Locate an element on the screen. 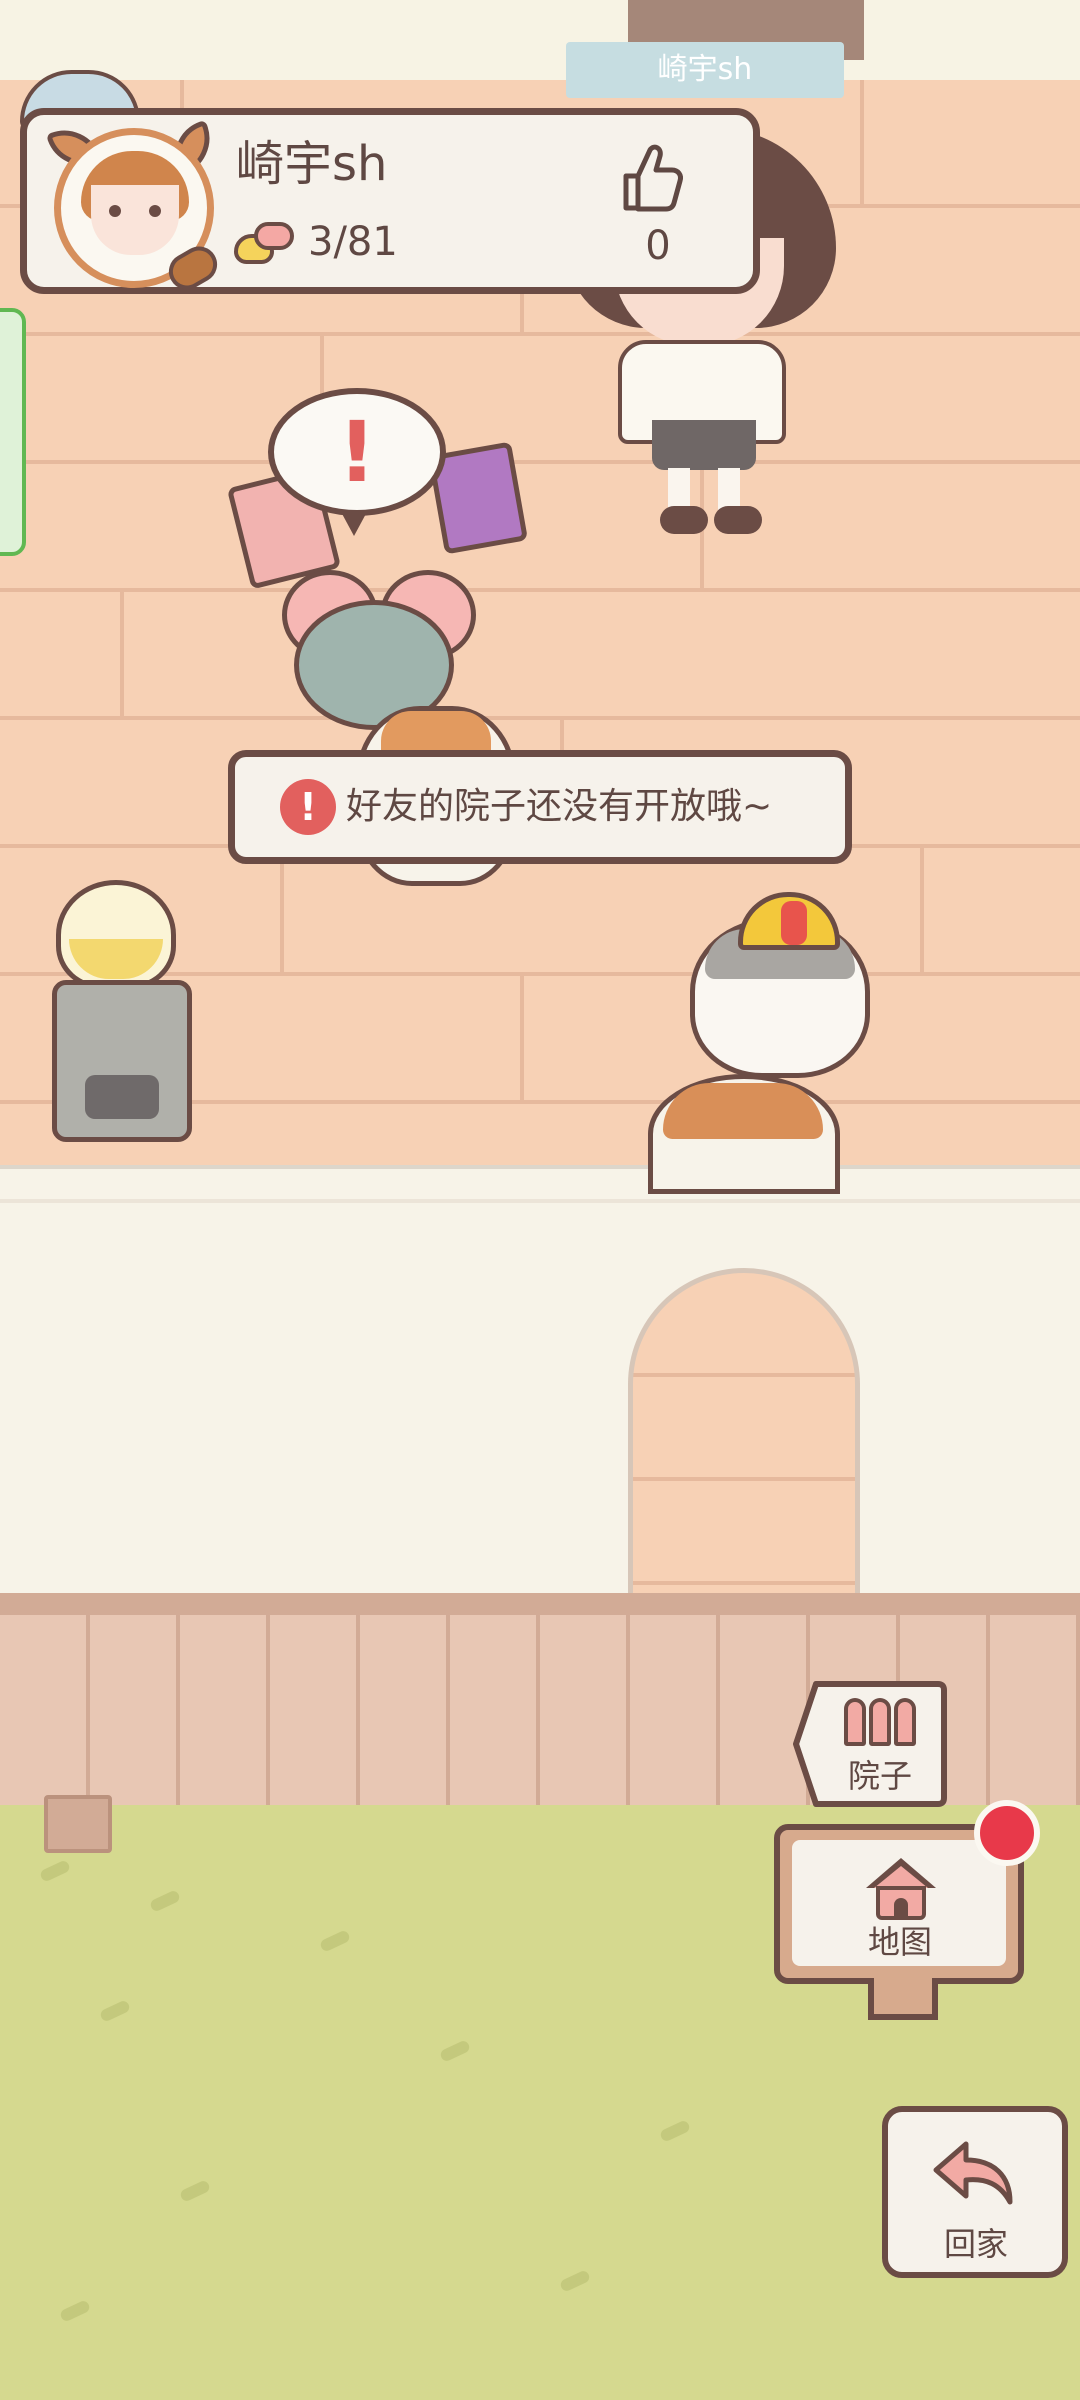 Image resolution: width=1080 pixels, height=2400 pixels. girl-skirt is located at coordinates (704, 445).